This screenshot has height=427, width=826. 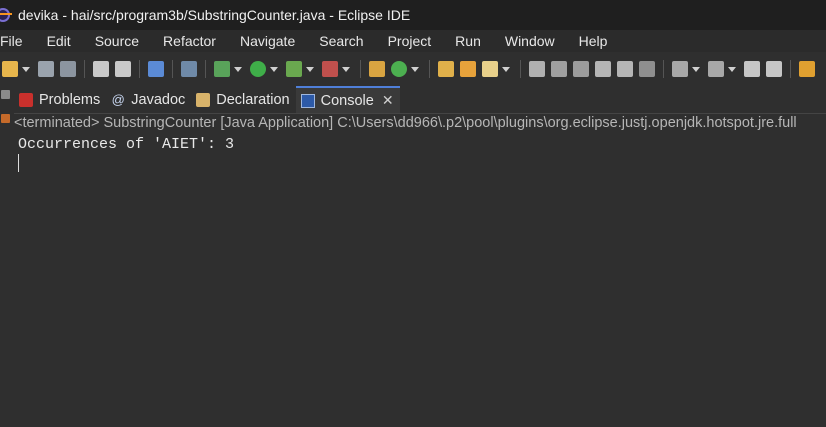 What do you see at coordinates (46, 69) in the screenshot?
I see `save-icon` at bounding box center [46, 69].